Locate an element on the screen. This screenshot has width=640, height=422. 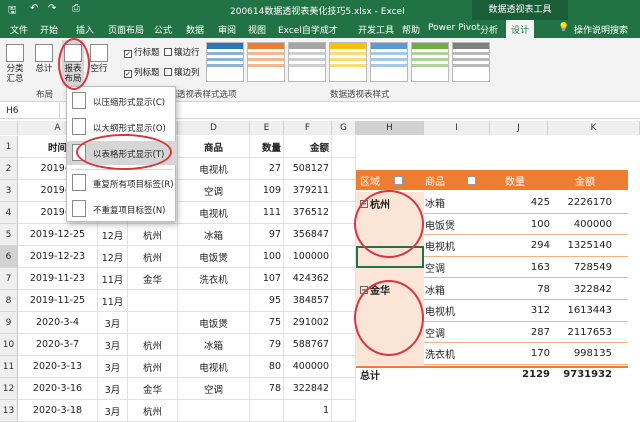
tab-excel-self-study: Excel自学成才 is located at coordinates (308, 29).